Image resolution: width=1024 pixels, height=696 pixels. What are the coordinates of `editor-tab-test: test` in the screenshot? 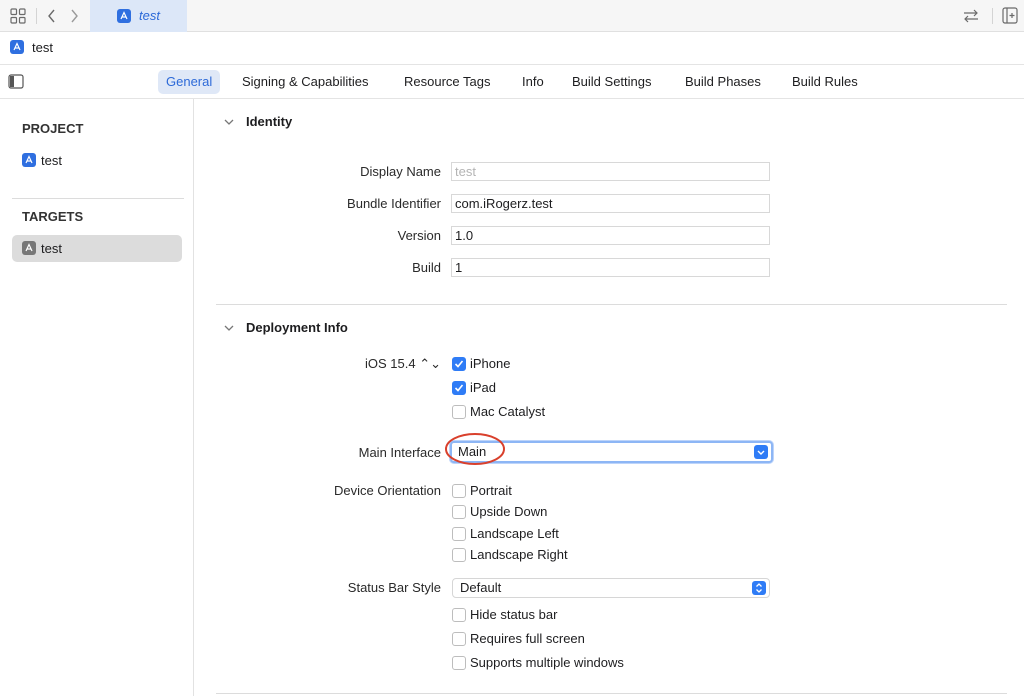 It's located at (138, 16).